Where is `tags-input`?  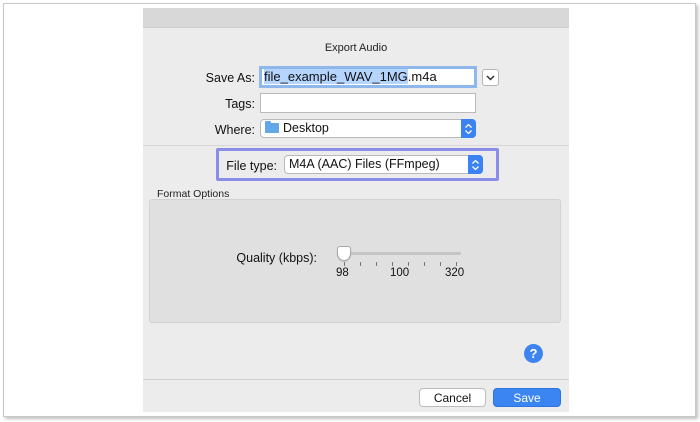
tags-input is located at coordinates (368, 103).